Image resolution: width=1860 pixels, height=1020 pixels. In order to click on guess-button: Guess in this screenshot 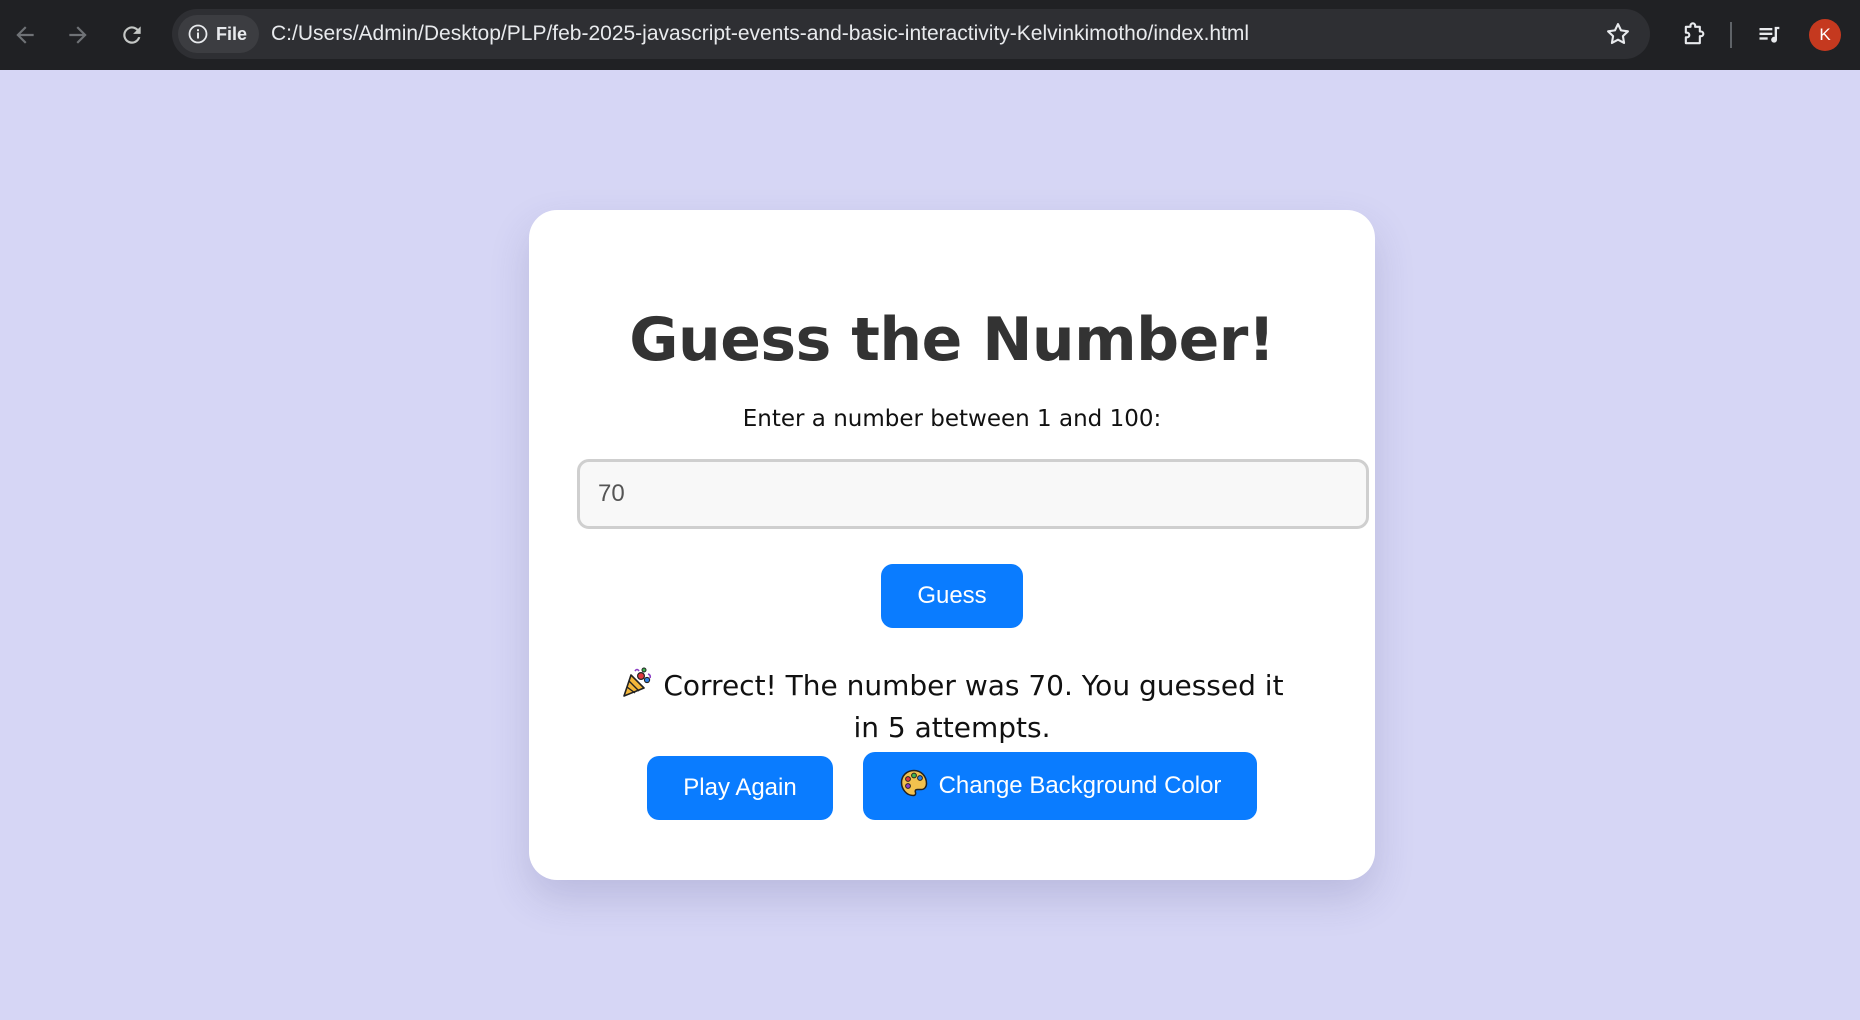, I will do `click(952, 596)`.